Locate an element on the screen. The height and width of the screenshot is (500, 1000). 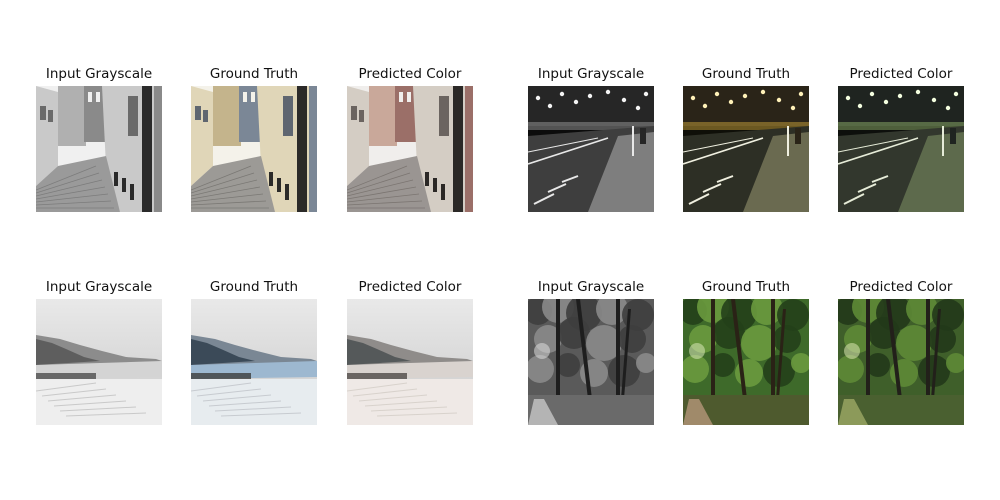
mountain-lake-grayscale-image is located at coordinates (99, 362).